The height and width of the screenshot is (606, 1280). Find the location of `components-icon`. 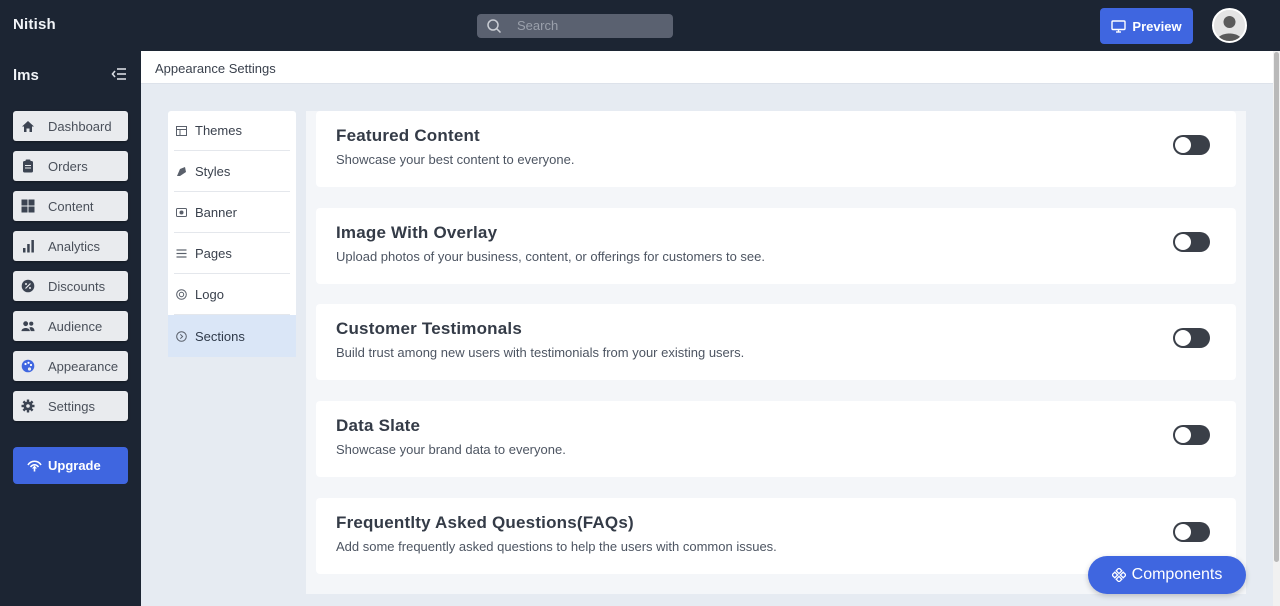

components-icon is located at coordinates (1118, 575).